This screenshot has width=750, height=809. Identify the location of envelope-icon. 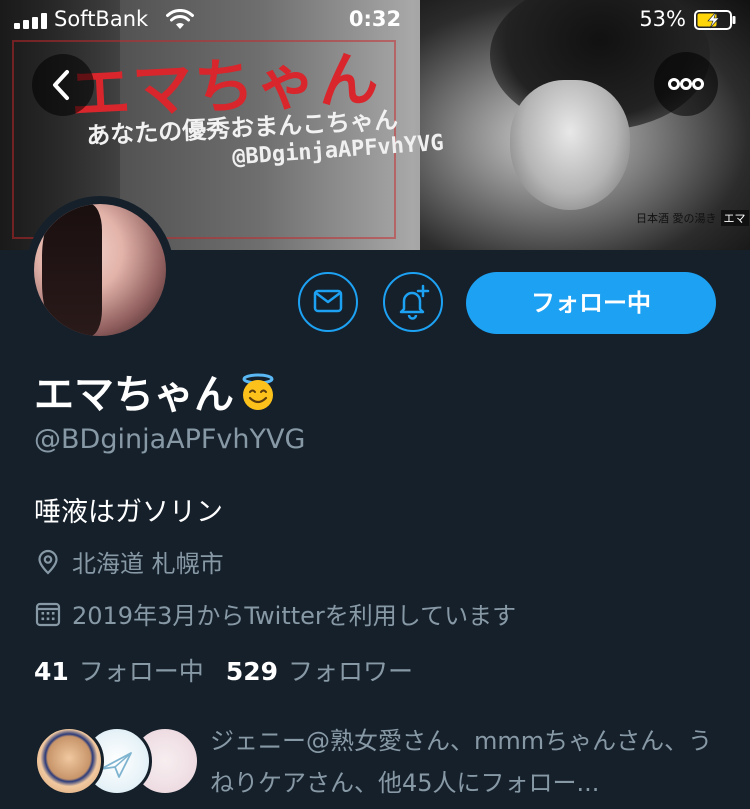
(328, 301).